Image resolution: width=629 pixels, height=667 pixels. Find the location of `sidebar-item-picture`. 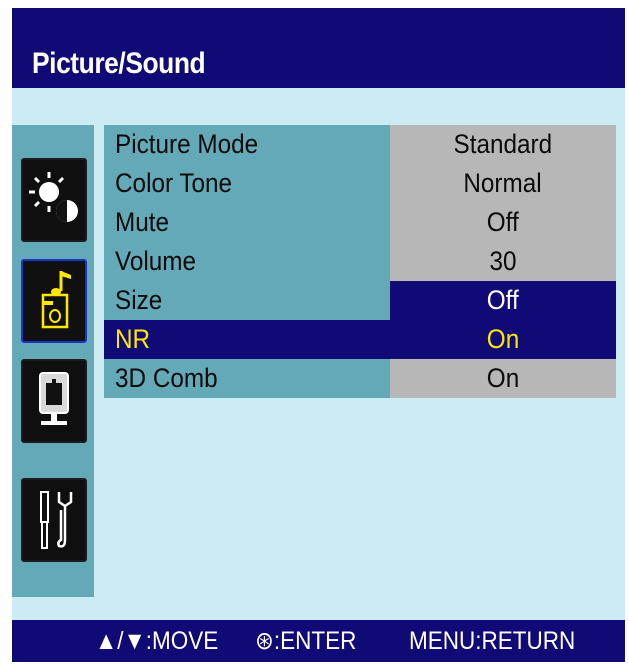

sidebar-item-picture is located at coordinates (54, 200).